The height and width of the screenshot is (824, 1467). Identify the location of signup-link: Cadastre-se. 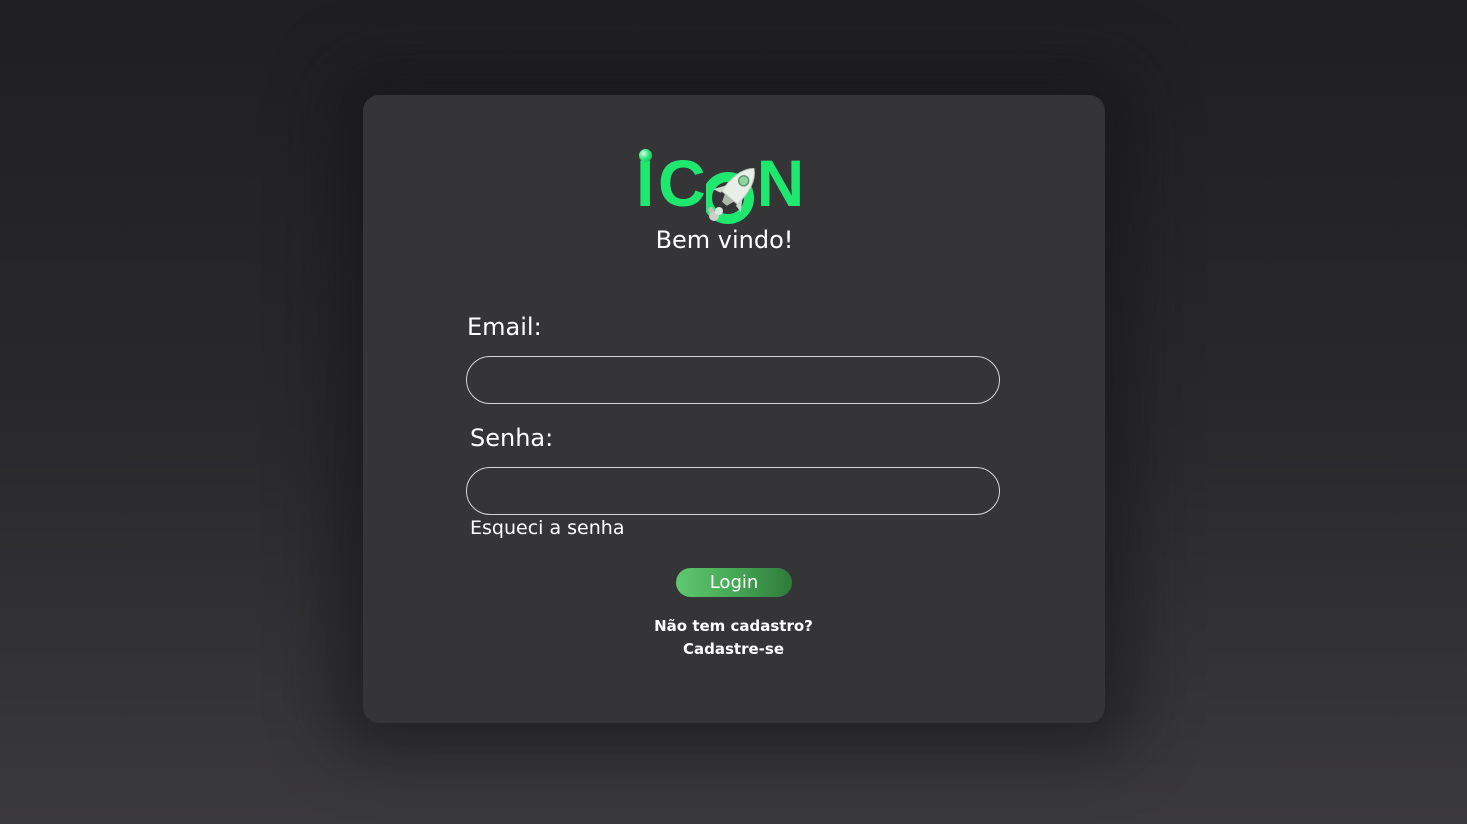
(733, 649).